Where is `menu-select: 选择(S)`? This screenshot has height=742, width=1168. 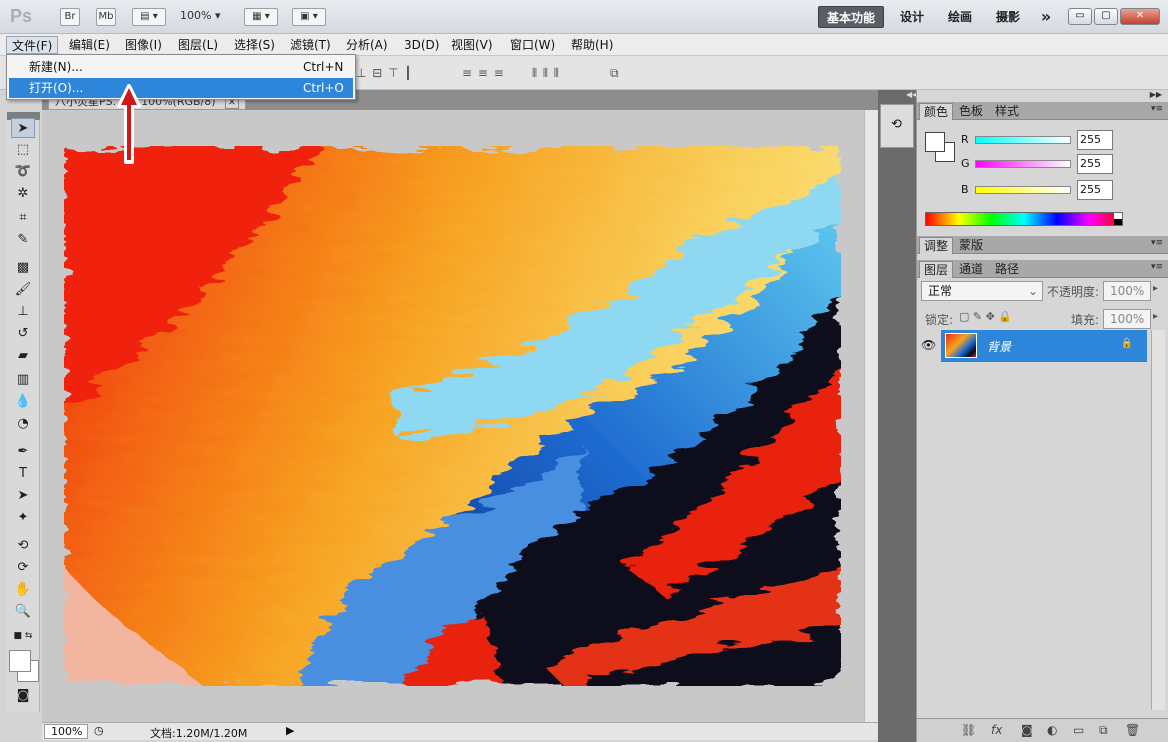
menu-select: 选择(S) is located at coordinates (254, 45).